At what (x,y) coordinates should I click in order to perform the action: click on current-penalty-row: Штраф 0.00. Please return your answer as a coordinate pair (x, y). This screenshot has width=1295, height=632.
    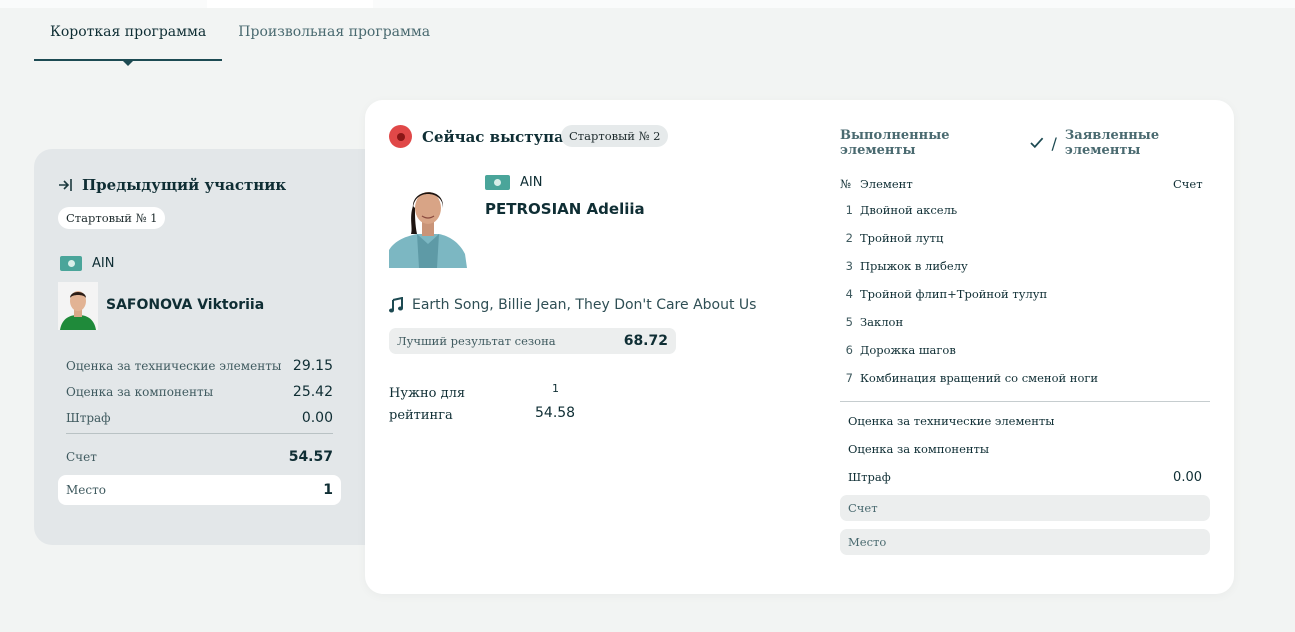
    Looking at the image, I should click on (1025, 477).